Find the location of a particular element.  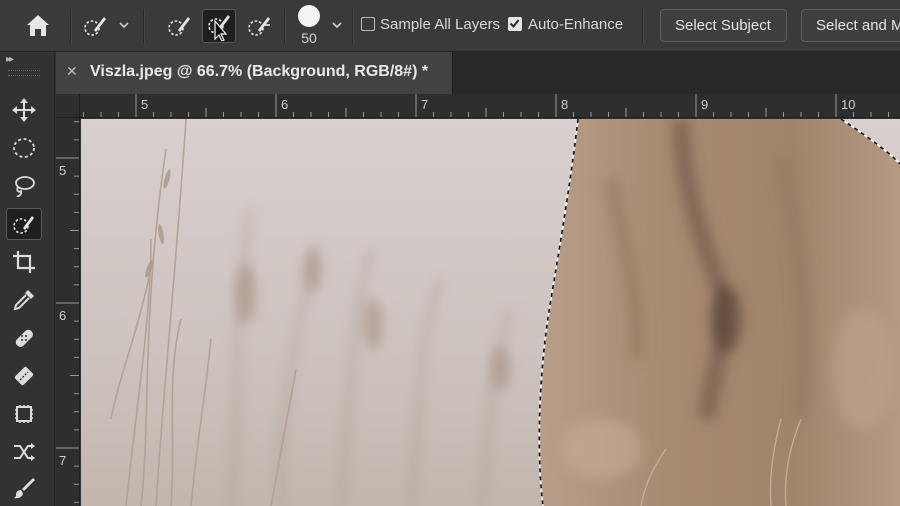

add-to-selection-button is located at coordinates (219, 26).